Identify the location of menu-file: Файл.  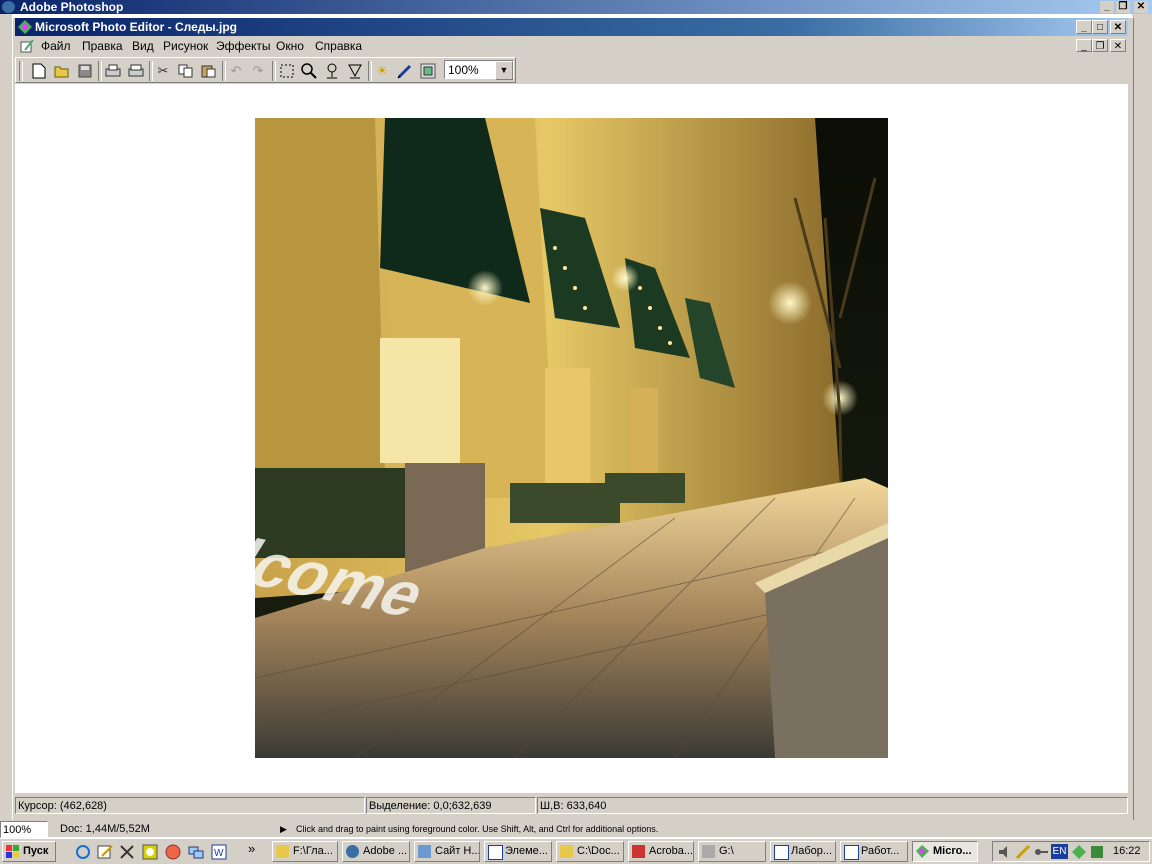
(56, 46).